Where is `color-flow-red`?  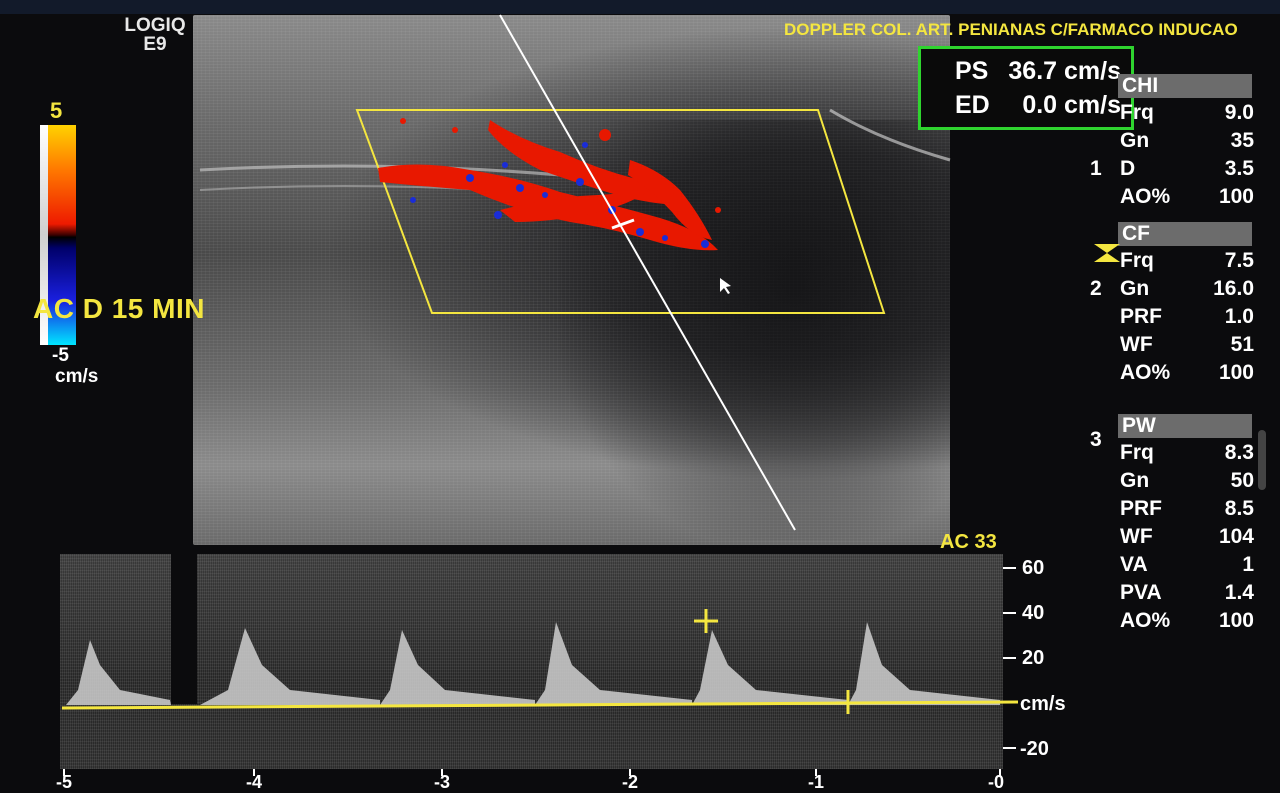 color-flow-red is located at coordinates (549, 184).